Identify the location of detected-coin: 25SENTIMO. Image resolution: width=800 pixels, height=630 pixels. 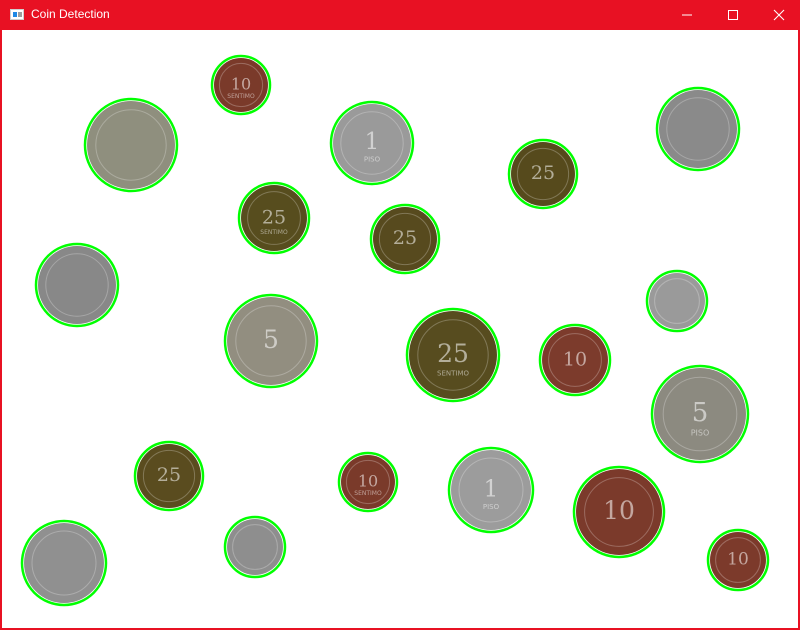
(274, 218).